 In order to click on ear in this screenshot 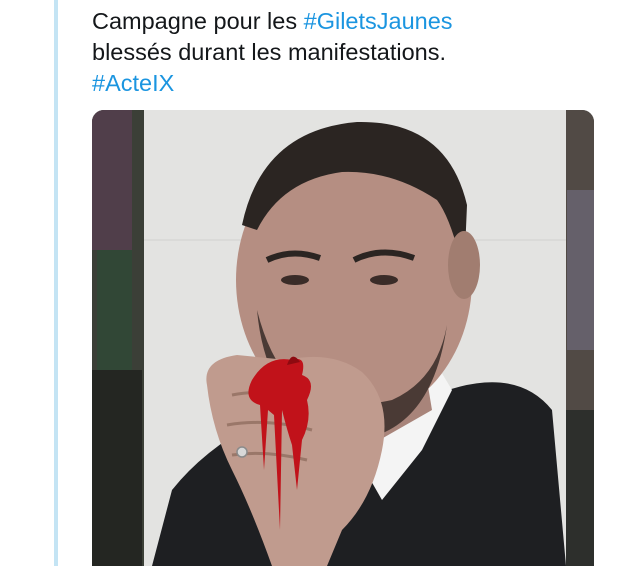, I will do `click(464, 265)`.